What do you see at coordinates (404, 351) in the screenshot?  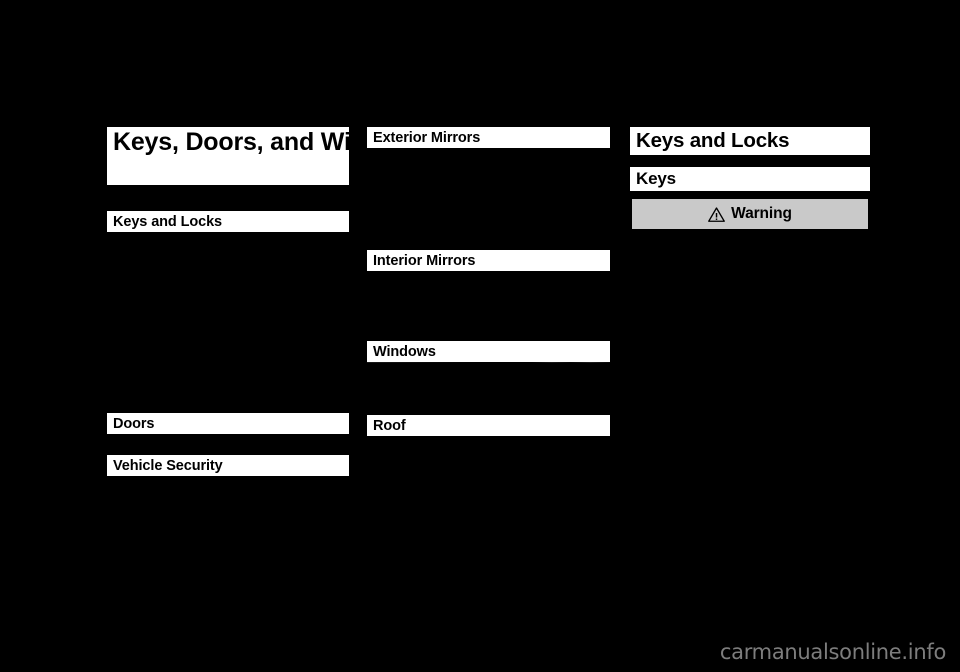 I see `toc-entry-label: Windows` at bounding box center [404, 351].